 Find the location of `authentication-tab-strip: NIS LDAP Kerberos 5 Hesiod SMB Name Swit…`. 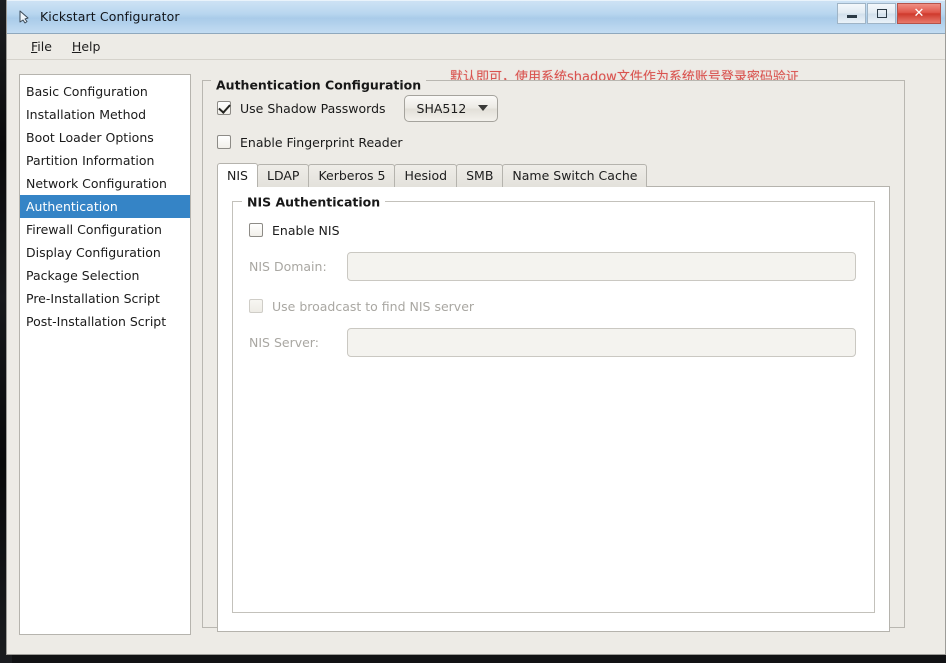

authentication-tab-strip: NIS LDAP Kerberos 5 Hesiod SMB Name Swit… is located at coordinates (553, 175).